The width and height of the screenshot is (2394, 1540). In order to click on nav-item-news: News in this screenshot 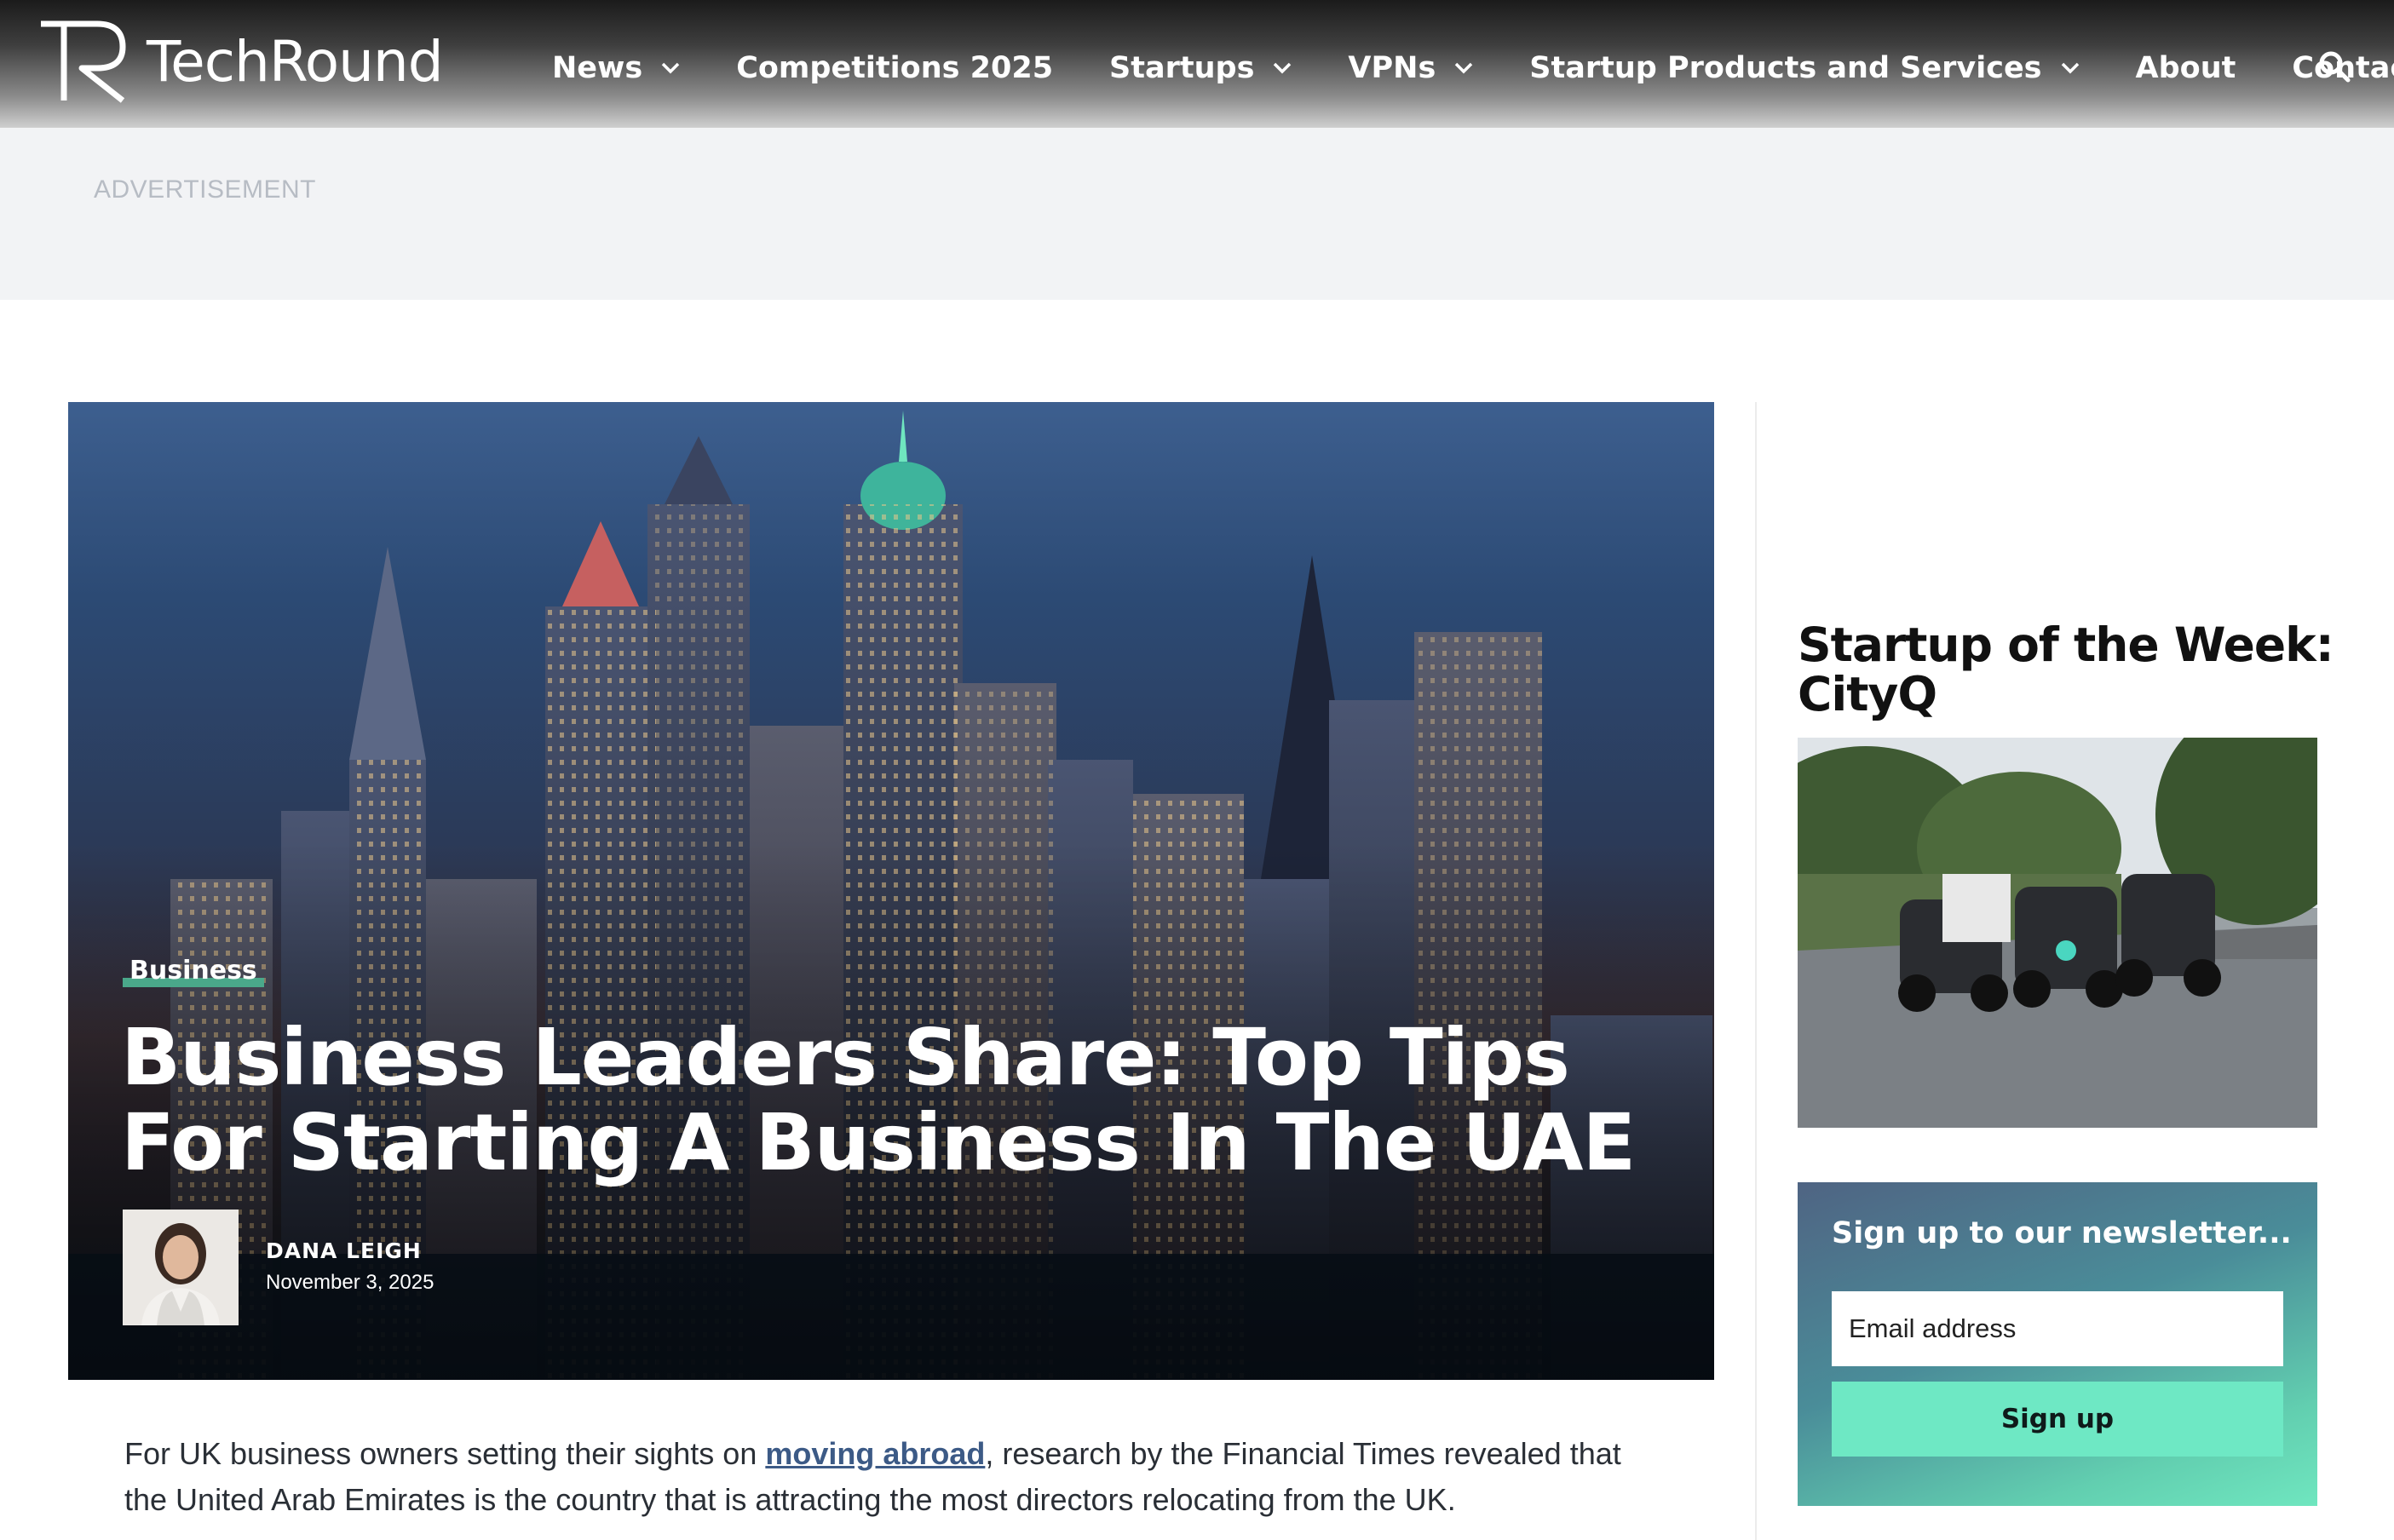, I will do `click(616, 68)`.